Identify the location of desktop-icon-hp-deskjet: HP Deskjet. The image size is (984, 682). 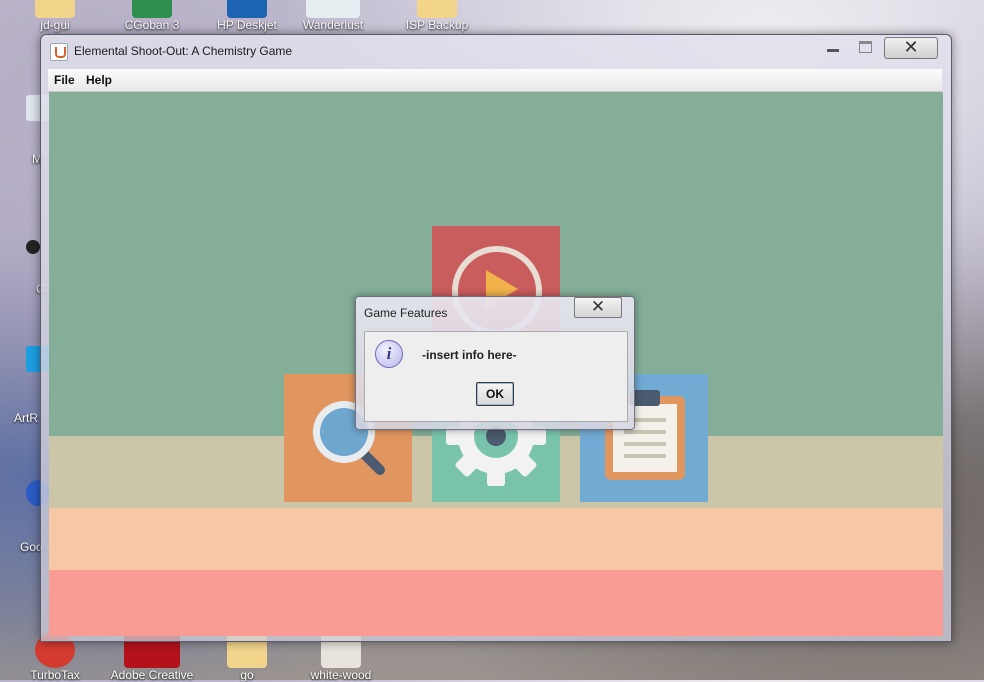
(247, 16).